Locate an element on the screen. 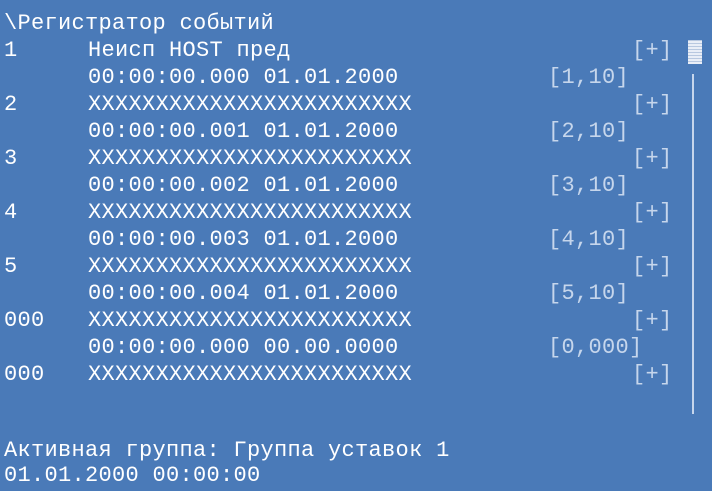 The height and width of the screenshot is (491, 712). event-timestamp: 00:00:00.003 01.01.2000 is located at coordinates (243, 239).